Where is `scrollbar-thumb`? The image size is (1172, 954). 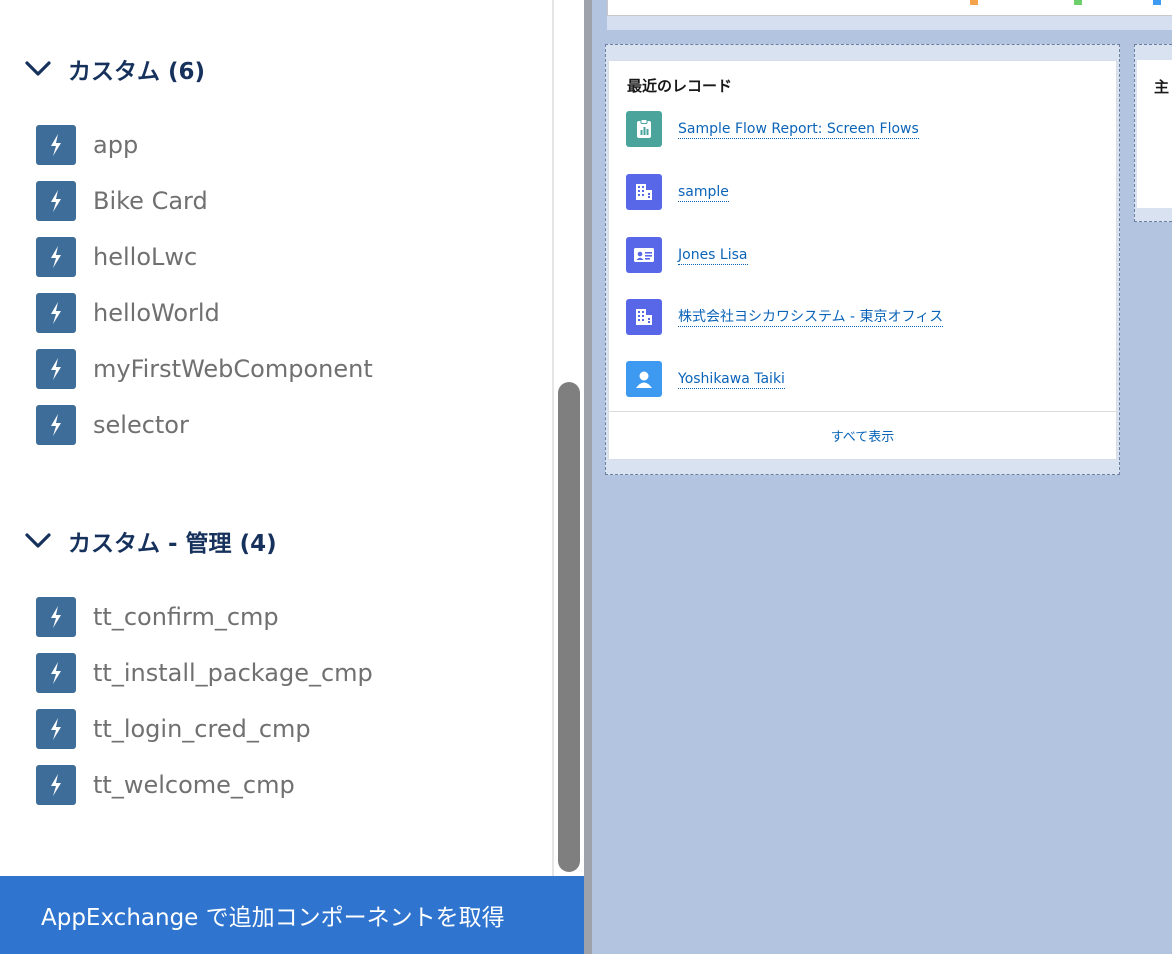
scrollbar-thumb is located at coordinates (569, 627).